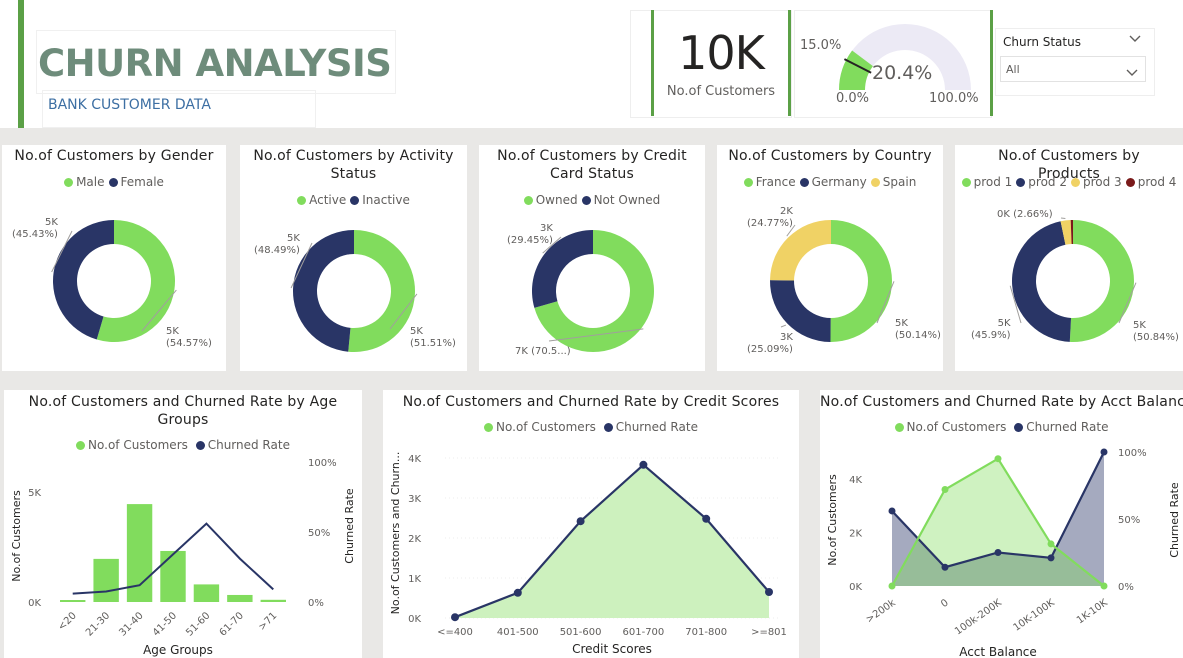 Image resolution: width=1183 pixels, height=658 pixels. What do you see at coordinates (954, 98) in the screenshot?
I see `gauge-max-label: 100.0%` at bounding box center [954, 98].